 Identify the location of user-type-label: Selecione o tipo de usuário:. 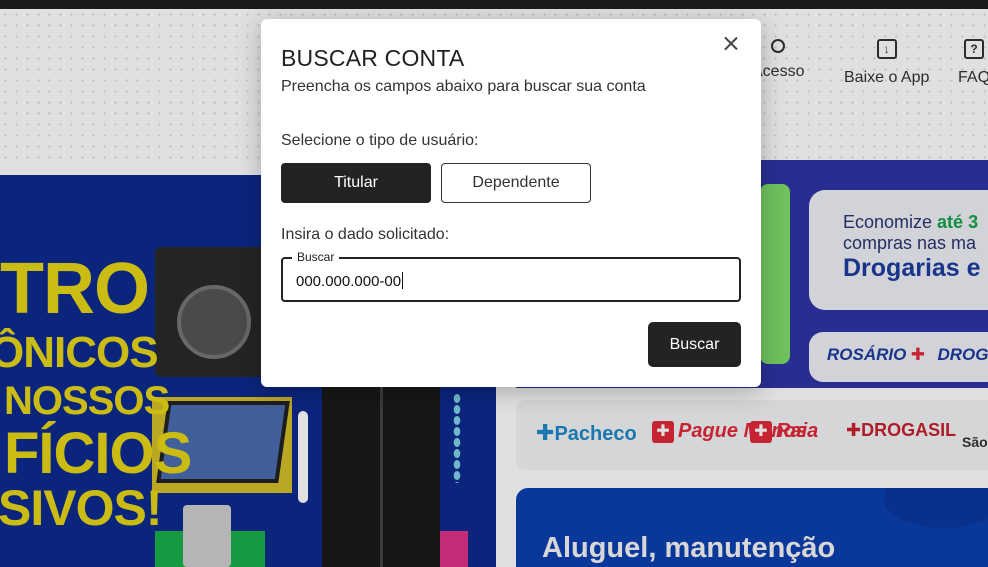
(380, 140).